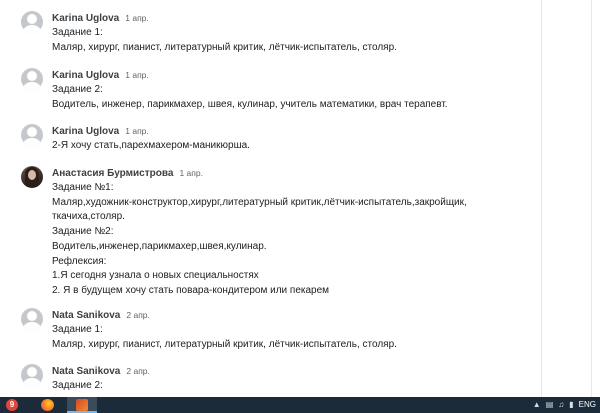 The height and width of the screenshot is (413, 600). I want to click on comment-text: 2-Я хочу стать,парехмахером-маникюрша., so click(151, 145).